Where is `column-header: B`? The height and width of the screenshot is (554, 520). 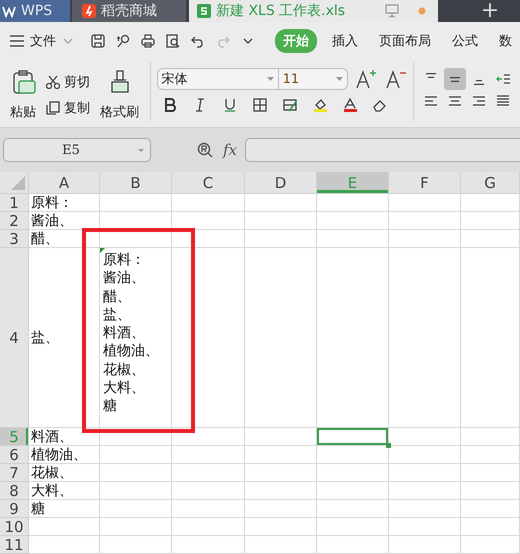
column-header: B is located at coordinates (136, 183).